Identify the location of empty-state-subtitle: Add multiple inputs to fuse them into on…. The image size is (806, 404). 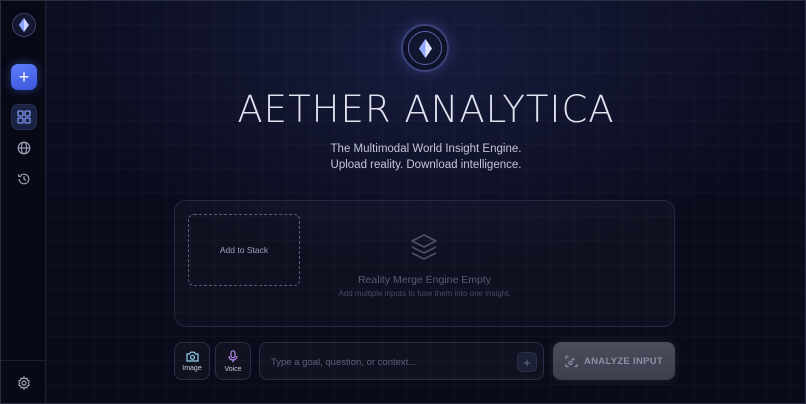
(424, 293).